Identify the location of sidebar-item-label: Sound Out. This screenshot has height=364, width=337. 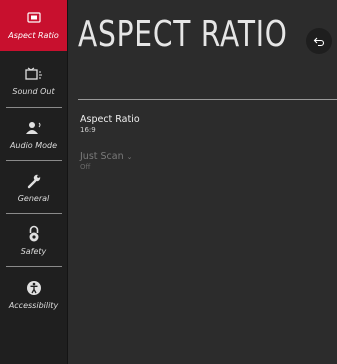
(33, 91).